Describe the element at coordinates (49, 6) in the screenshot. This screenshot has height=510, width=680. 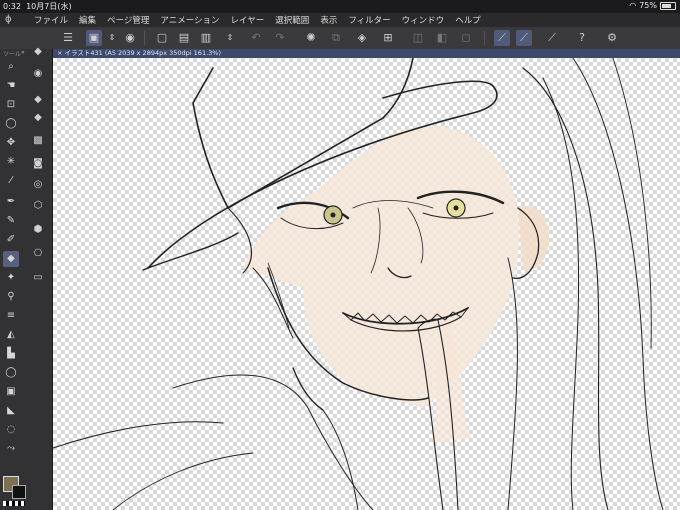
I see `date: 10月7日(水)` at that location.